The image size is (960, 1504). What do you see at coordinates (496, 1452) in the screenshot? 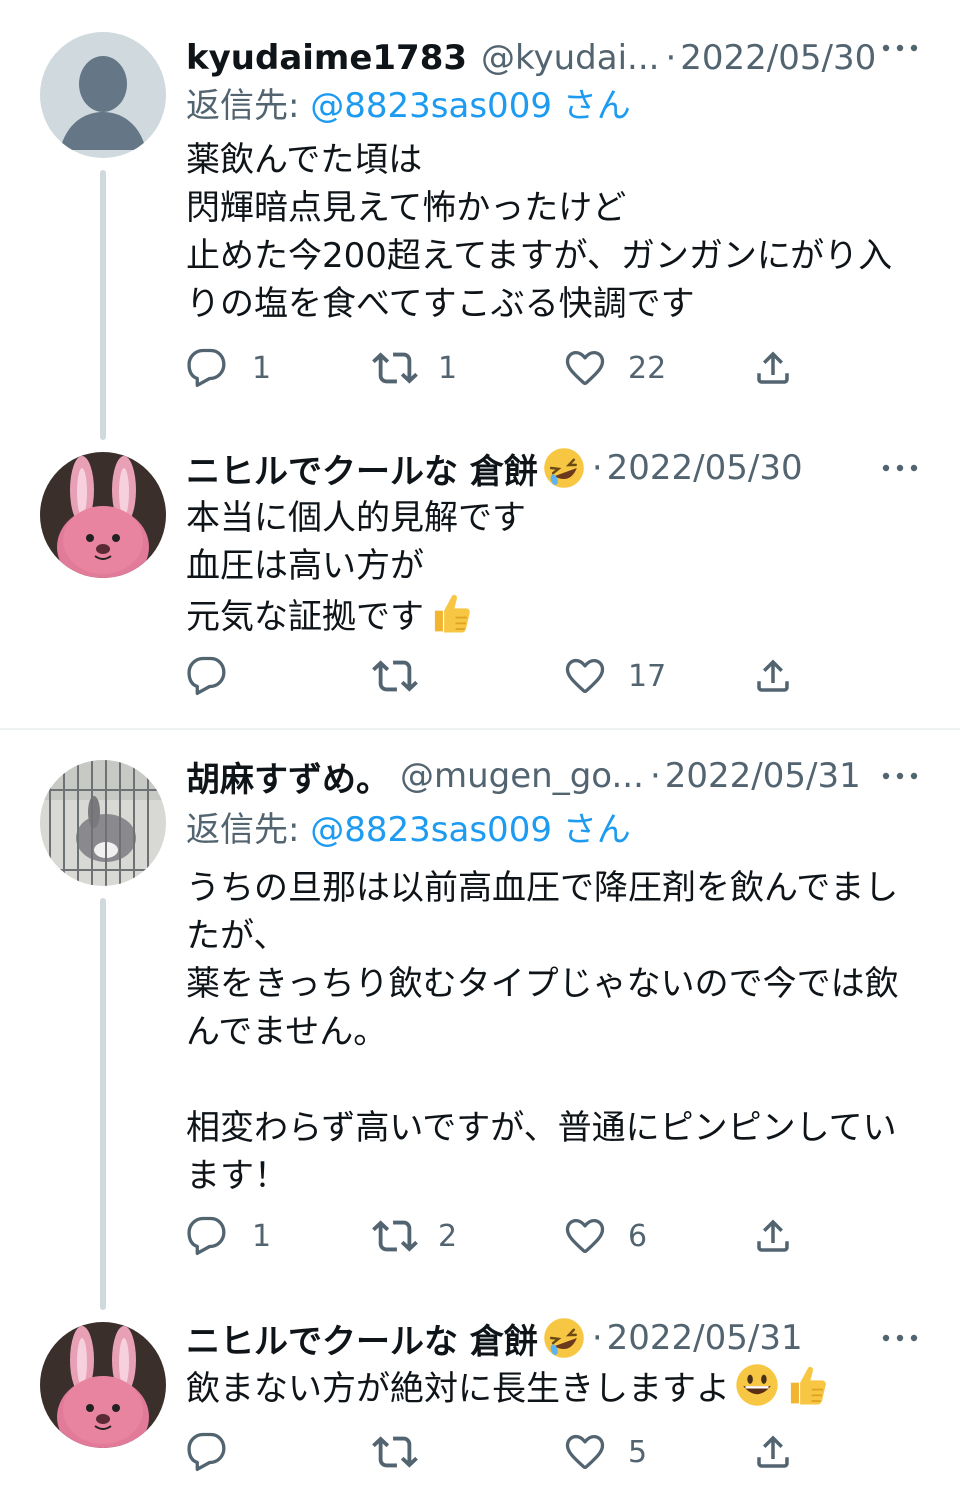
I see `action-bar: 5` at bounding box center [496, 1452].